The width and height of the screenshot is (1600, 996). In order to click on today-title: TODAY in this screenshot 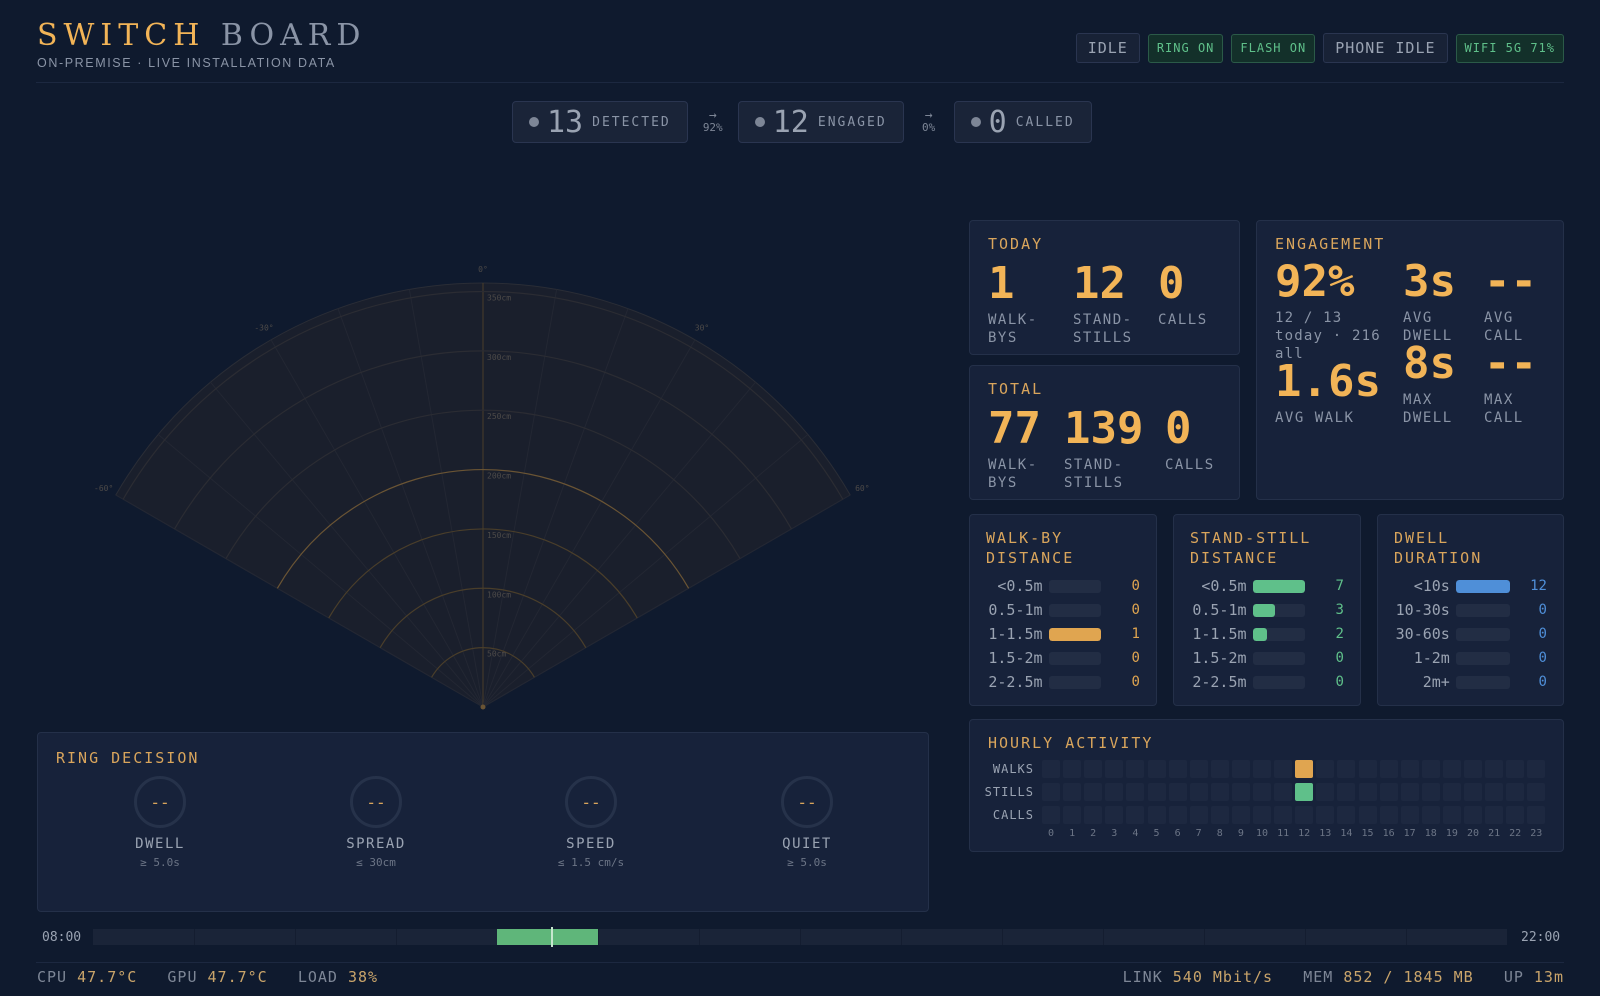, I will do `click(1016, 244)`.